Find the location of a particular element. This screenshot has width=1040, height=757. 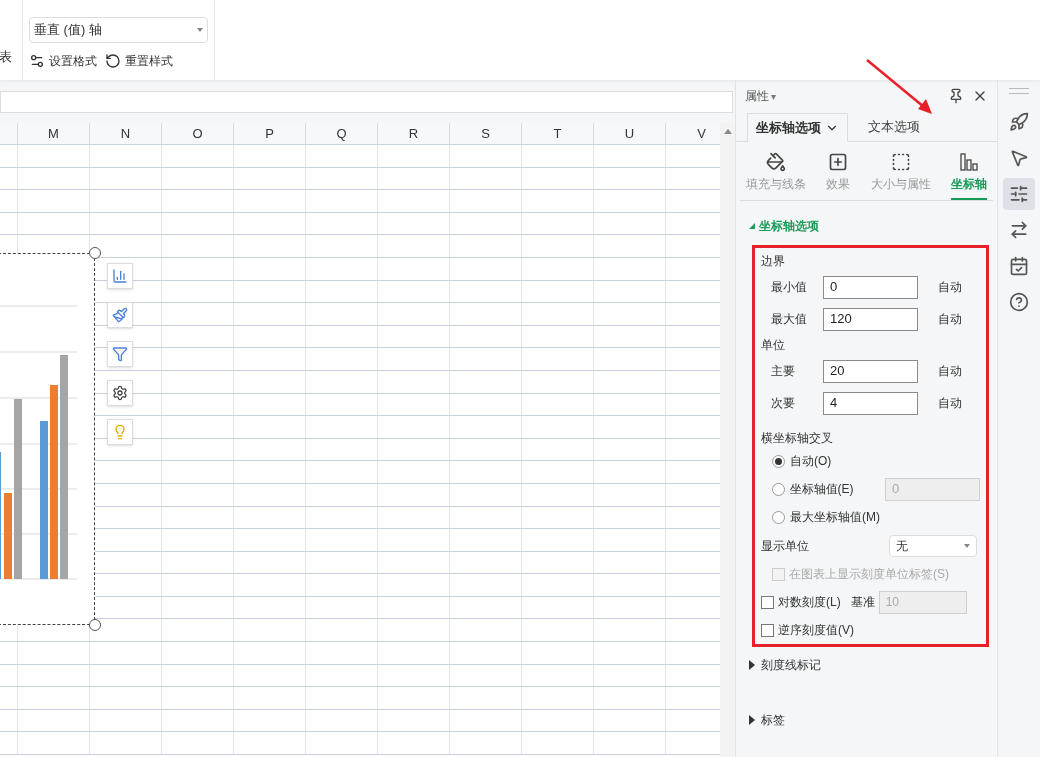

side-tool-button is located at coordinates (1019, 194).